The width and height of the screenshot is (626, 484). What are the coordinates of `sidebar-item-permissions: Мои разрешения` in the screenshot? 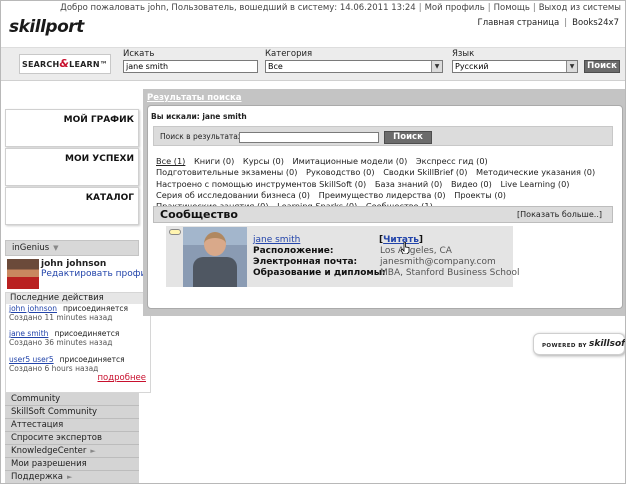 It's located at (72, 464).